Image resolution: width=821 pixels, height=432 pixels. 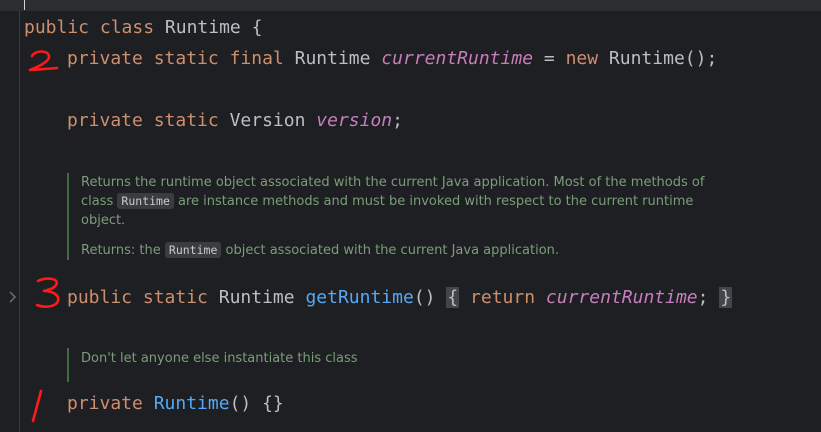 What do you see at coordinates (13, 297) in the screenshot?
I see `chevron-right-icon` at bounding box center [13, 297].